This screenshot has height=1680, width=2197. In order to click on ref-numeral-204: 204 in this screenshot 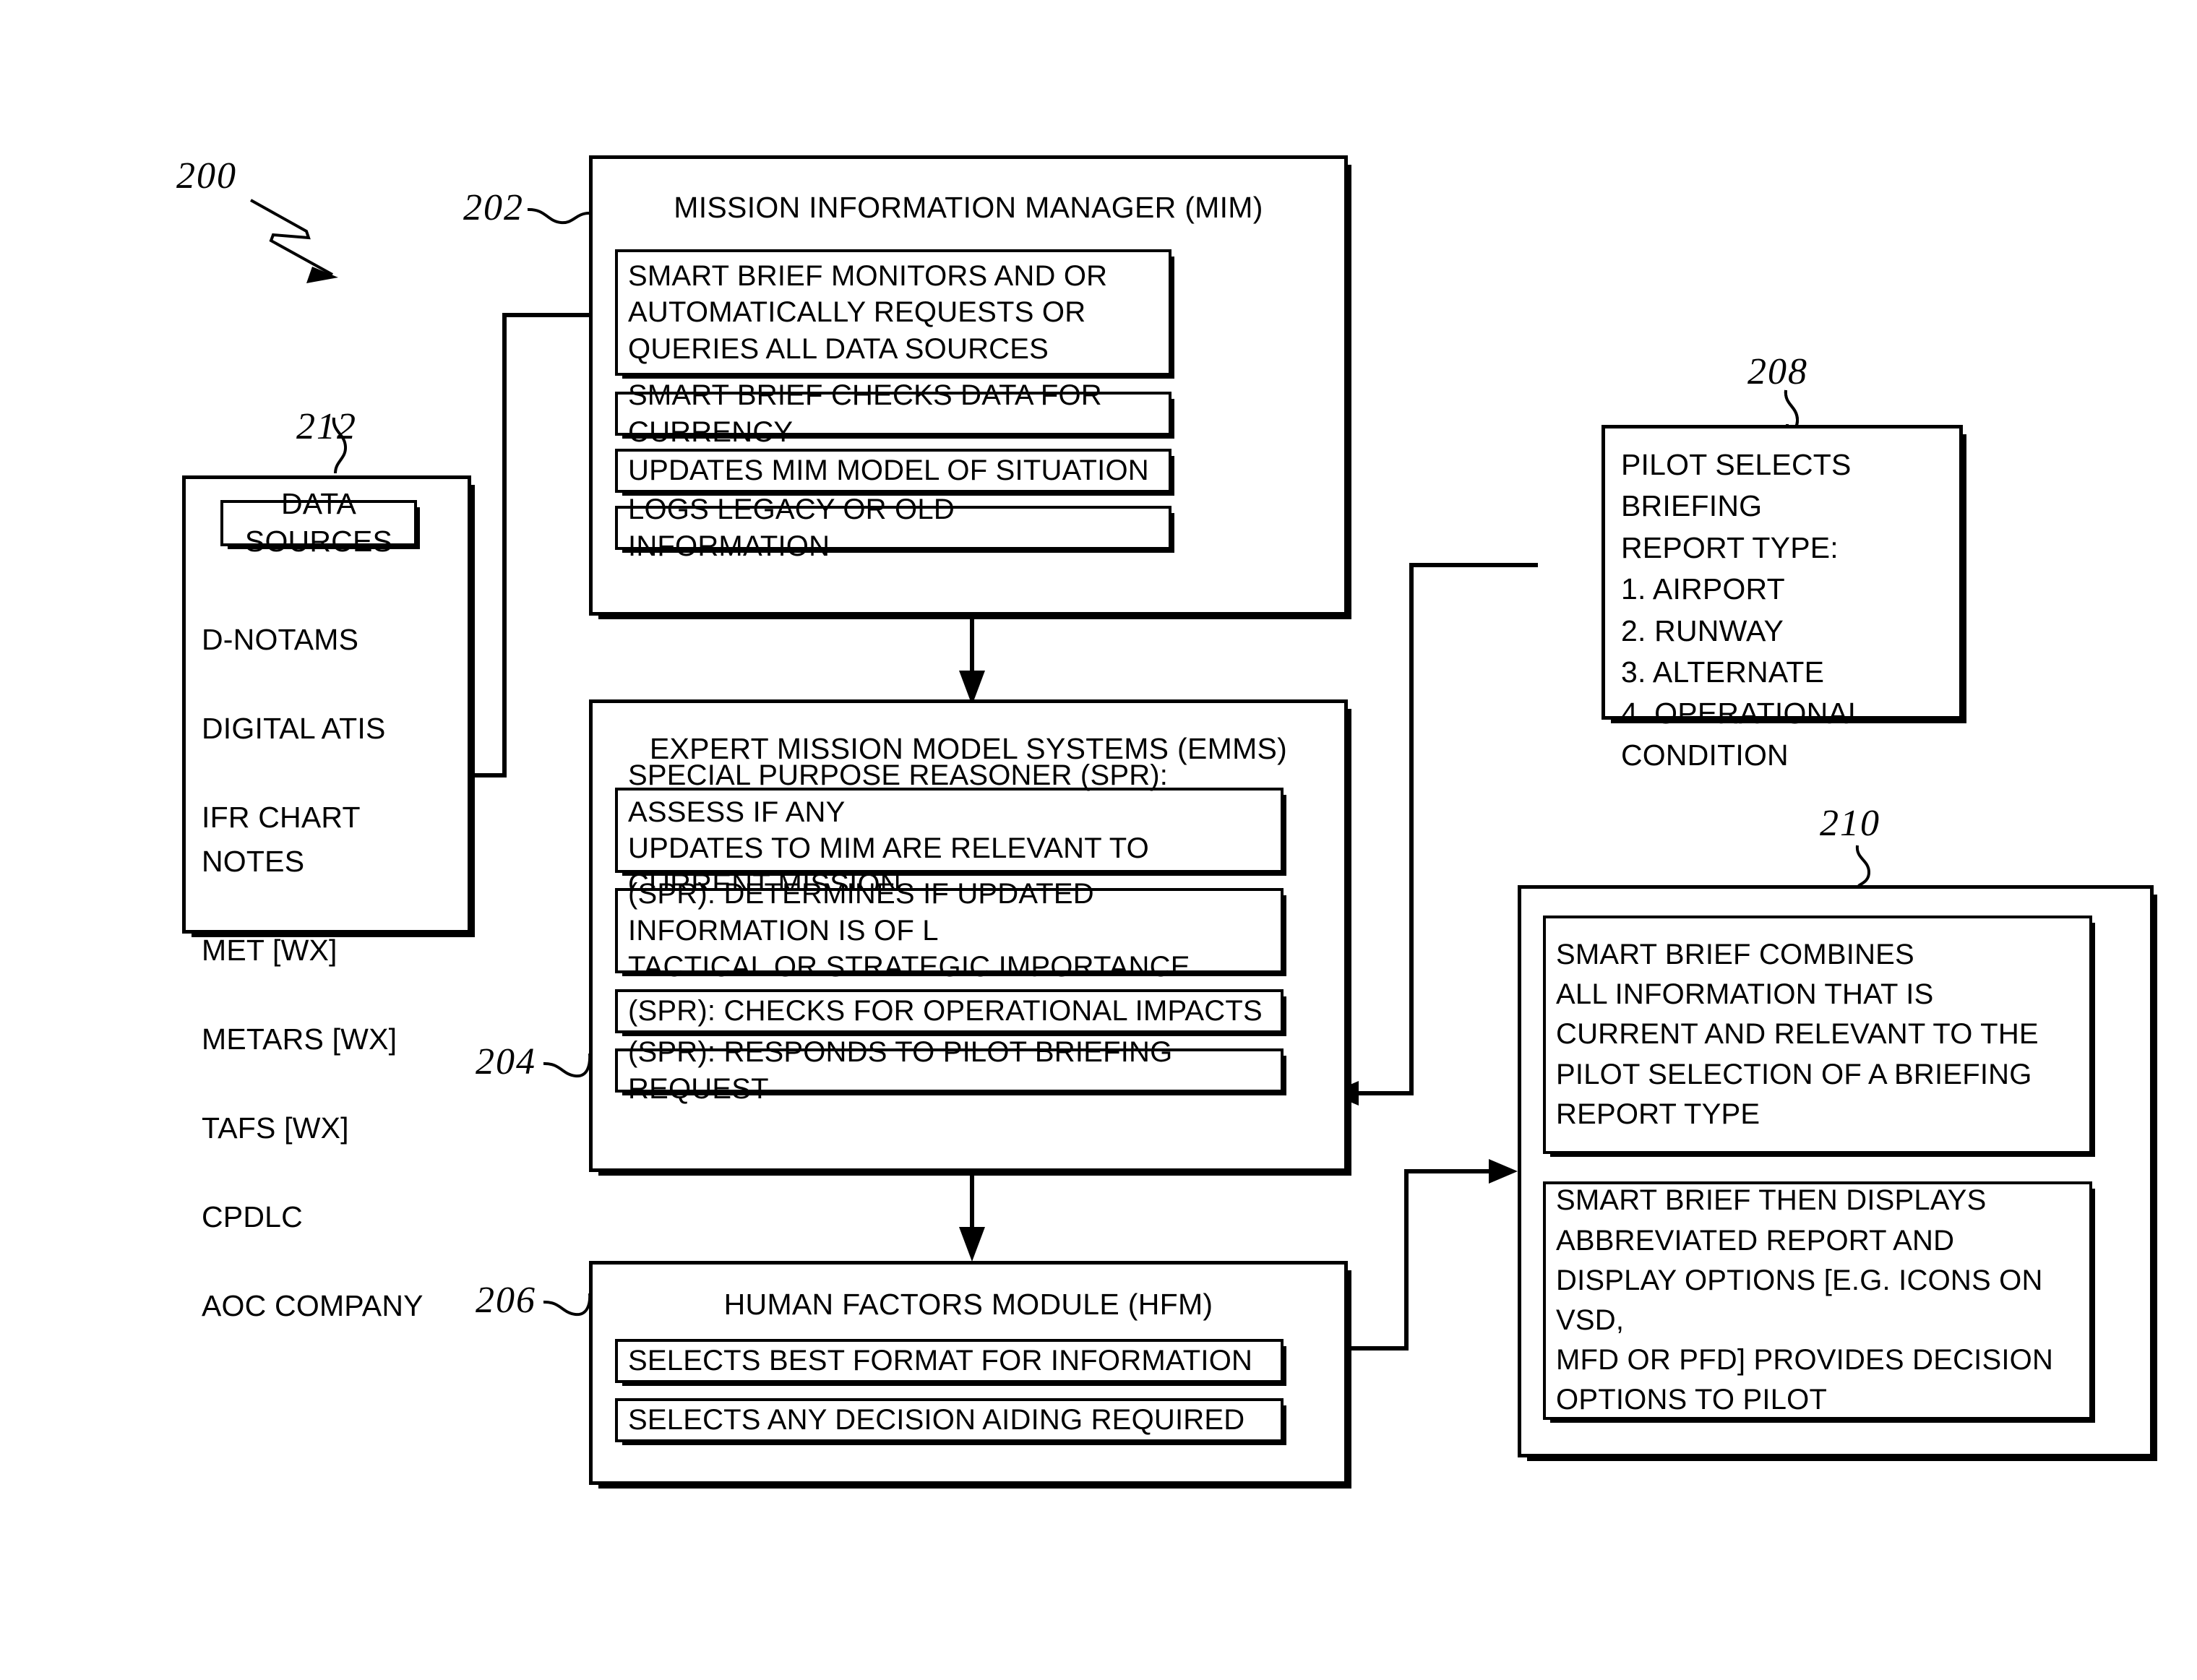, I will do `click(506, 1061)`.